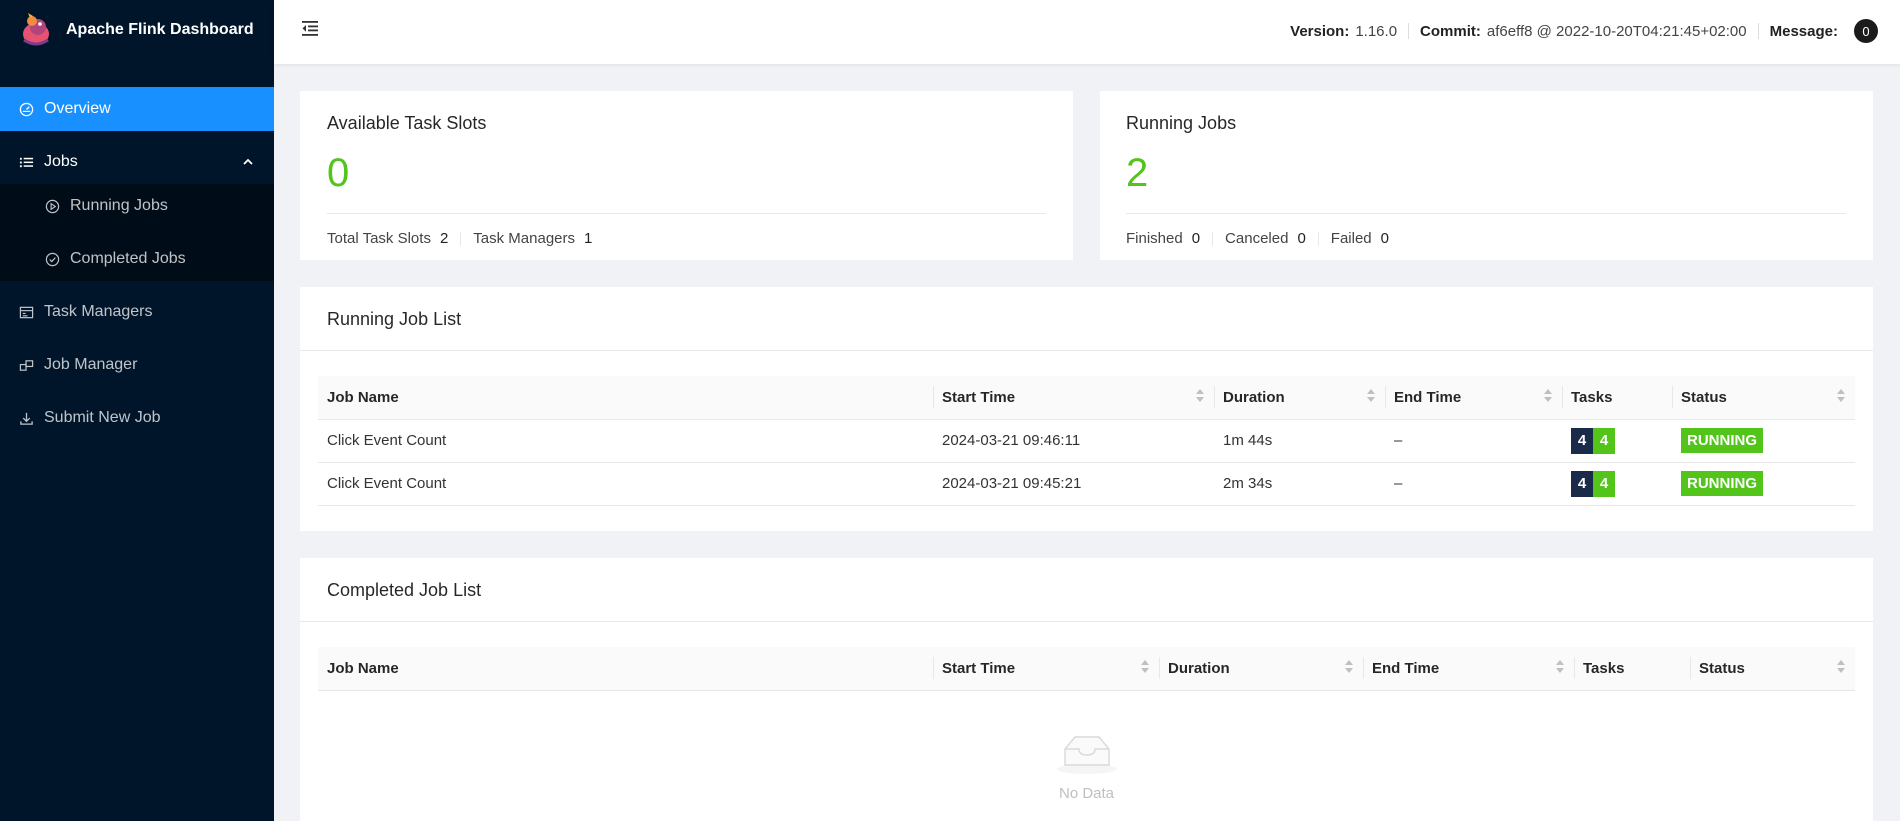  What do you see at coordinates (77, 108) in the screenshot?
I see `sidebar-item-label: Overview` at bounding box center [77, 108].